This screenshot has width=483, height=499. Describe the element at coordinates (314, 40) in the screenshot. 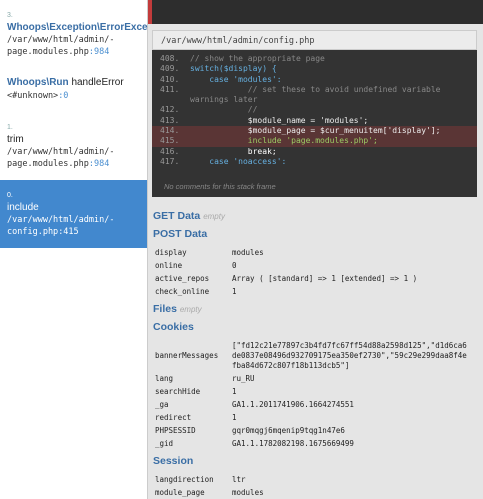

I see `code-file-path: /var/www/html/admin/config.php` at that location.